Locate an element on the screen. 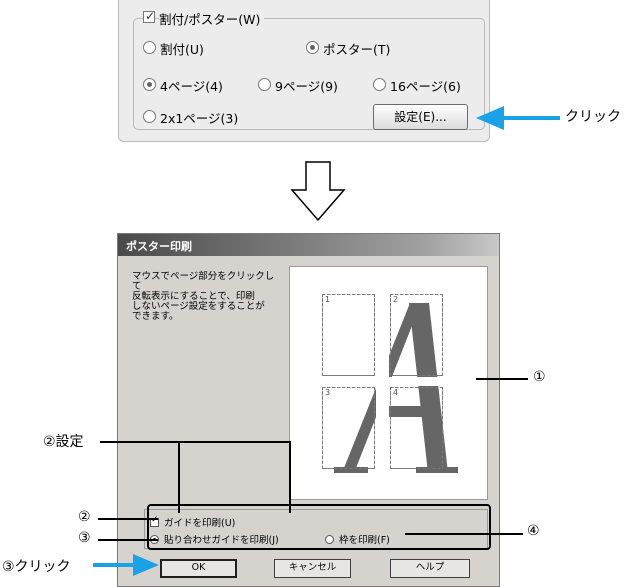 This screenshot has height=587, width=638. radio-4-pages-label: 4ページ(4) is located at coordinates (191, 86).